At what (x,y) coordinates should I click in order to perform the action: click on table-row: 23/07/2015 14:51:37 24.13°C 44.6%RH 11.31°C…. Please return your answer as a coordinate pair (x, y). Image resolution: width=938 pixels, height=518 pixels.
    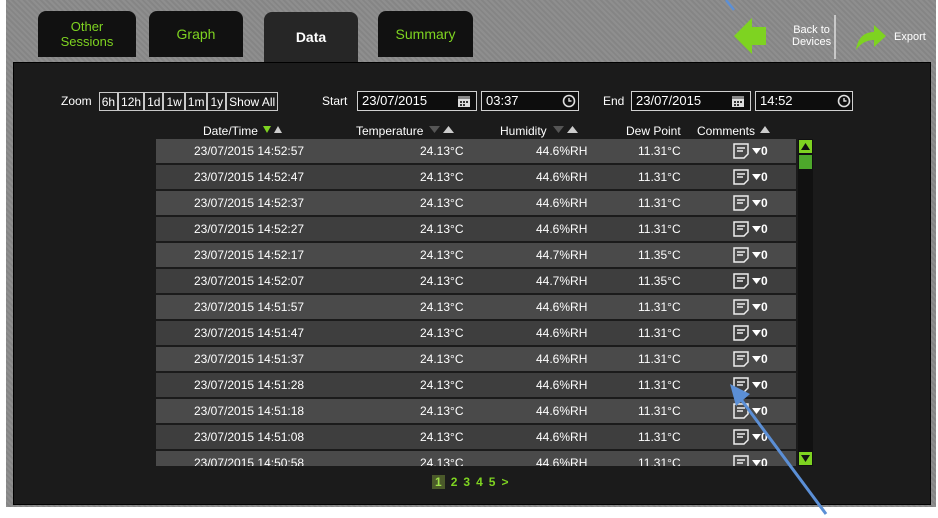
    Looking at the image, I should click on (476, 360).